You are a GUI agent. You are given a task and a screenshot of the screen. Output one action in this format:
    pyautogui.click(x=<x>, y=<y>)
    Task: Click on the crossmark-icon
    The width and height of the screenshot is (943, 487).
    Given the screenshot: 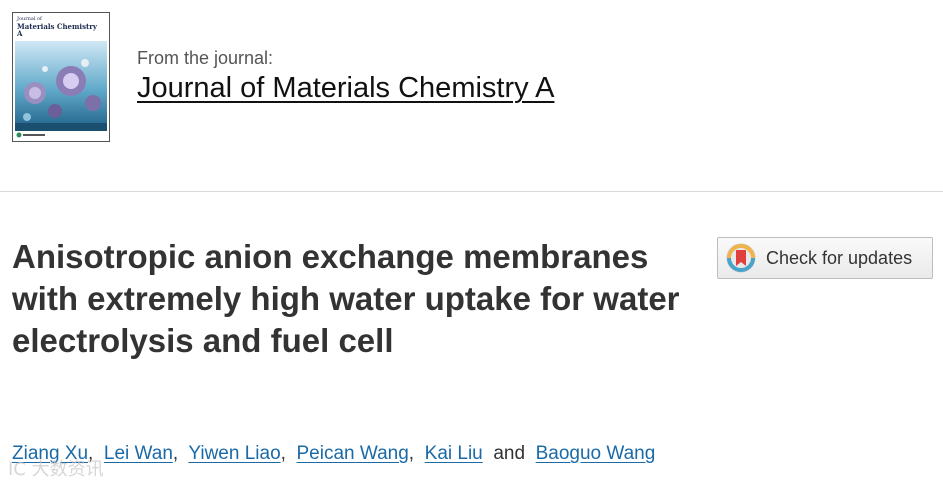 What is the action you would take?
    pyautogui.click(x=741, y=258)
    